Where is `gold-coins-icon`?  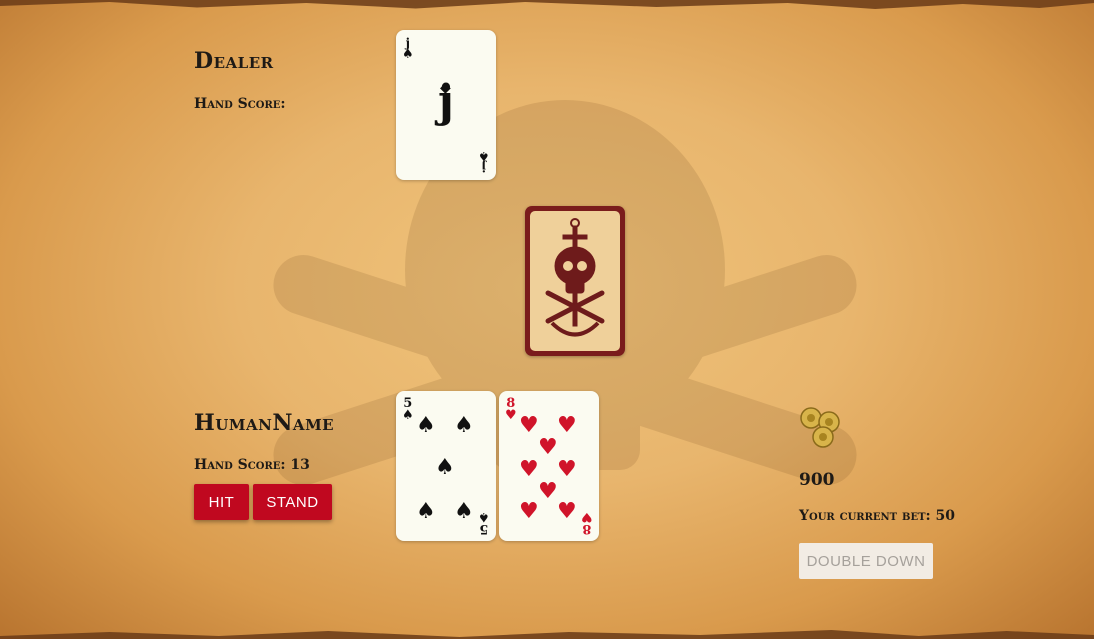
gold-coins-icon is located at coordinates (820, 427).